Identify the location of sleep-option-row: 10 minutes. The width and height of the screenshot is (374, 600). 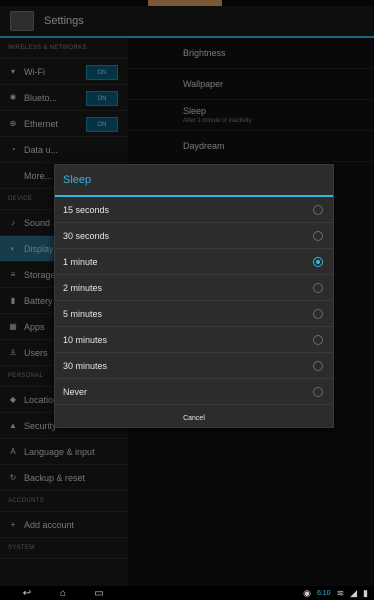
(194, 340).